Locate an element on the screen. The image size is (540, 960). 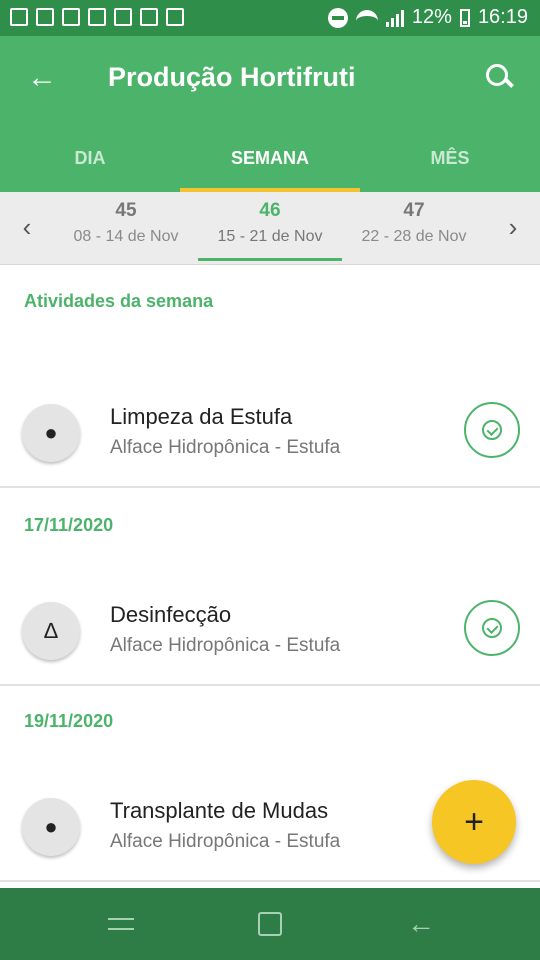
status-bar: 12% 16:19 is located at coordinates (270, 18).